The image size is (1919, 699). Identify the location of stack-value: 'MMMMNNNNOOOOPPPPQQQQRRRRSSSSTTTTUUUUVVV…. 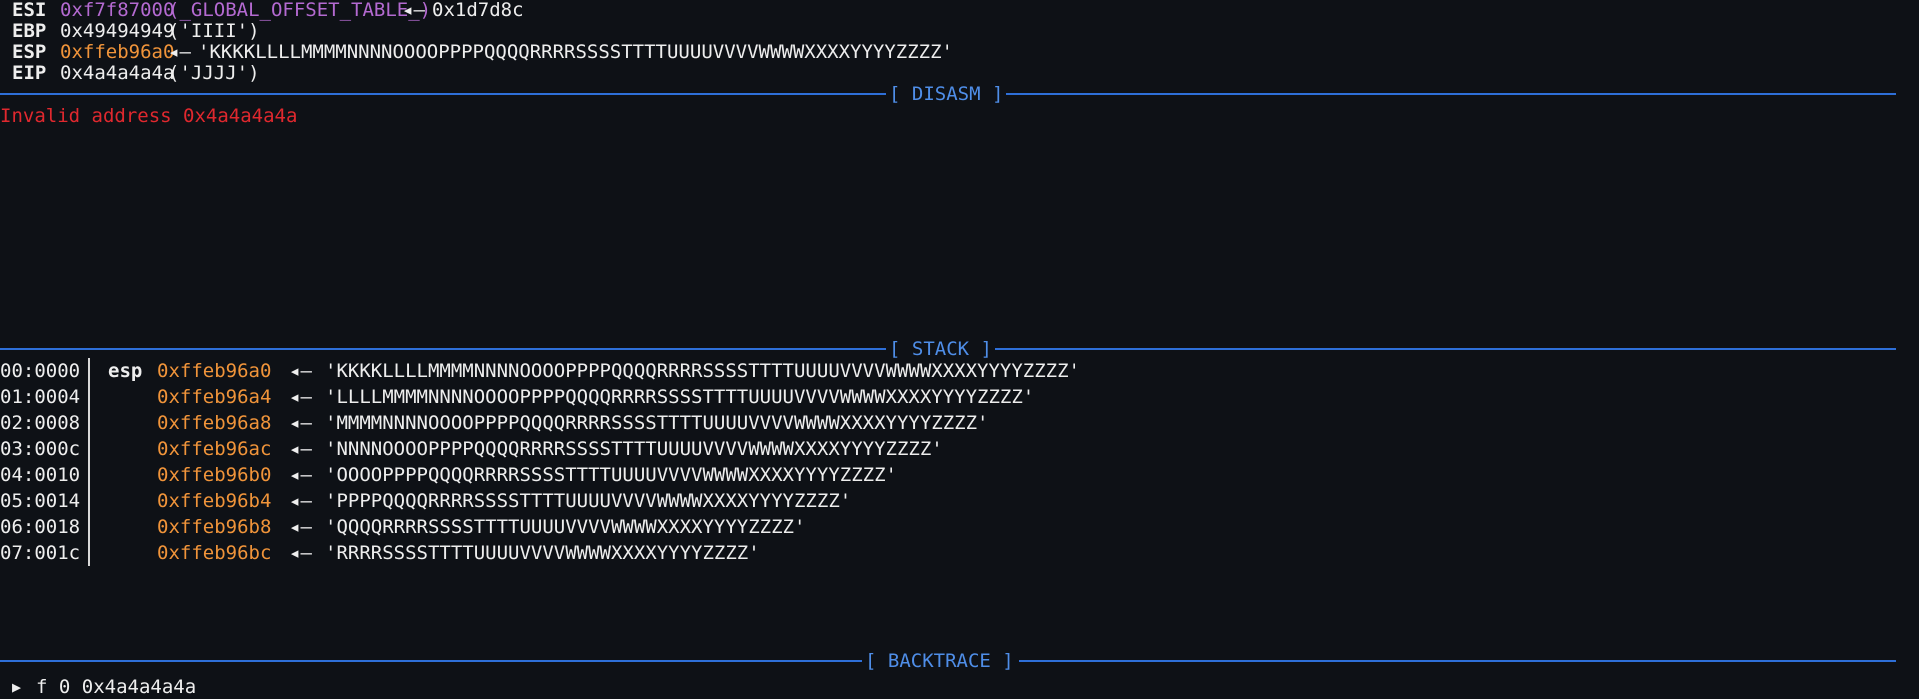
(657, 423).